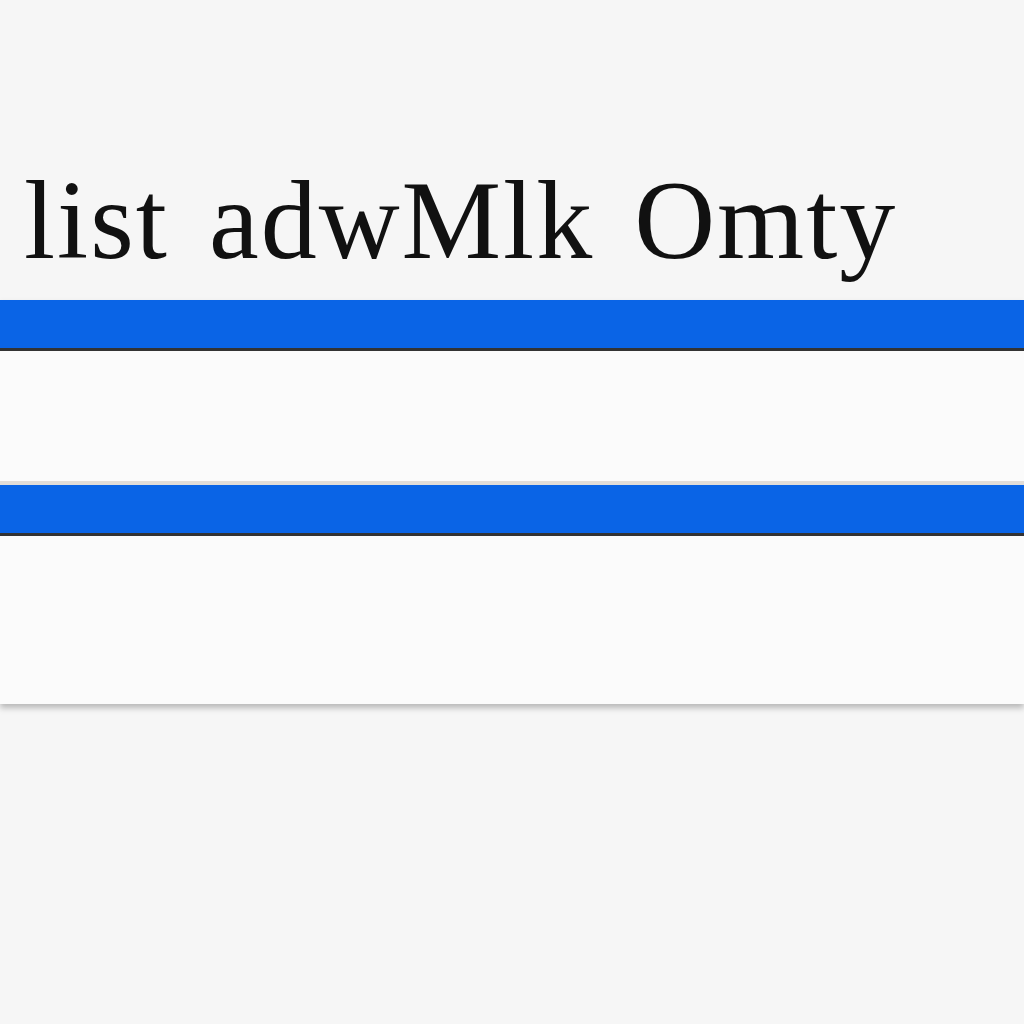 This screenshot has width=1024, height=1024. I want to click on heading: list adwMlk Omty, so click(461, 220).